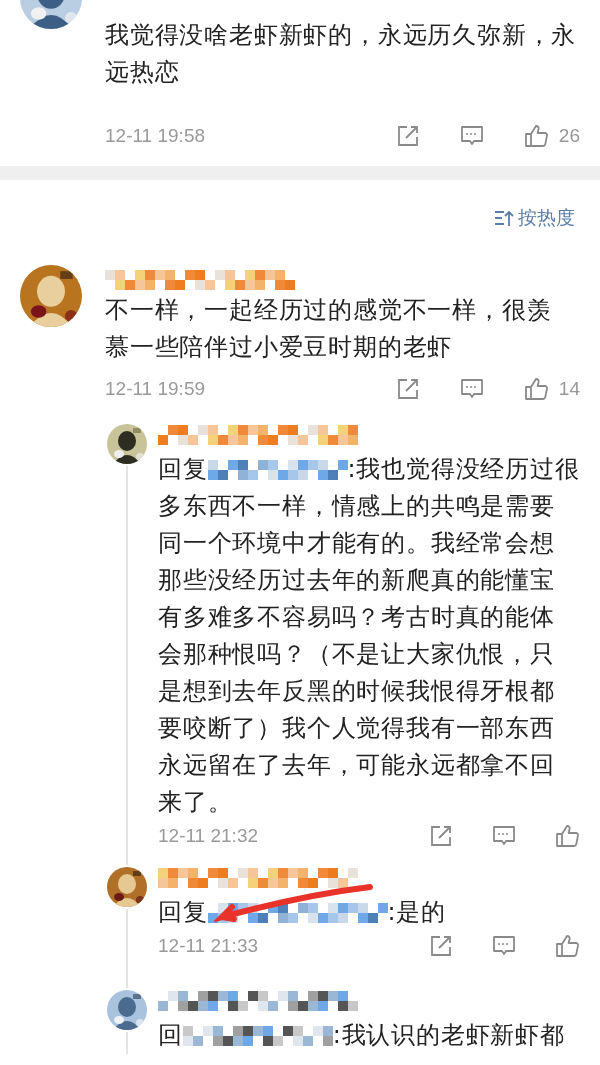 The width and height of the screenshot is (600, 1065). What do you see at coordinates (155, 389) in the screenshot?
I see `timestamp: 12-11 19:59` at bounding box center [155, 389].